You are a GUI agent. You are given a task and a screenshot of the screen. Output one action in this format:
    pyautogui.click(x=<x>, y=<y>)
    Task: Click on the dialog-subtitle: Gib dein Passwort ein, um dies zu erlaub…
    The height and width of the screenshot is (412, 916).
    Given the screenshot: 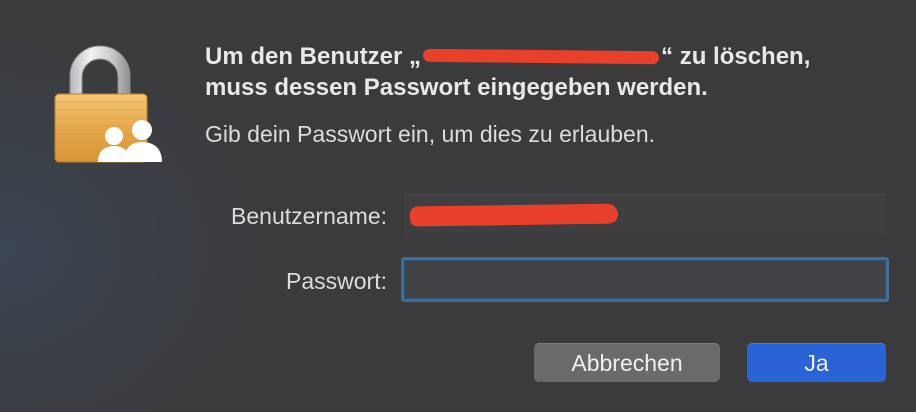 What is the action you would take?
    pyautogui.click(x=430, y=134)
    